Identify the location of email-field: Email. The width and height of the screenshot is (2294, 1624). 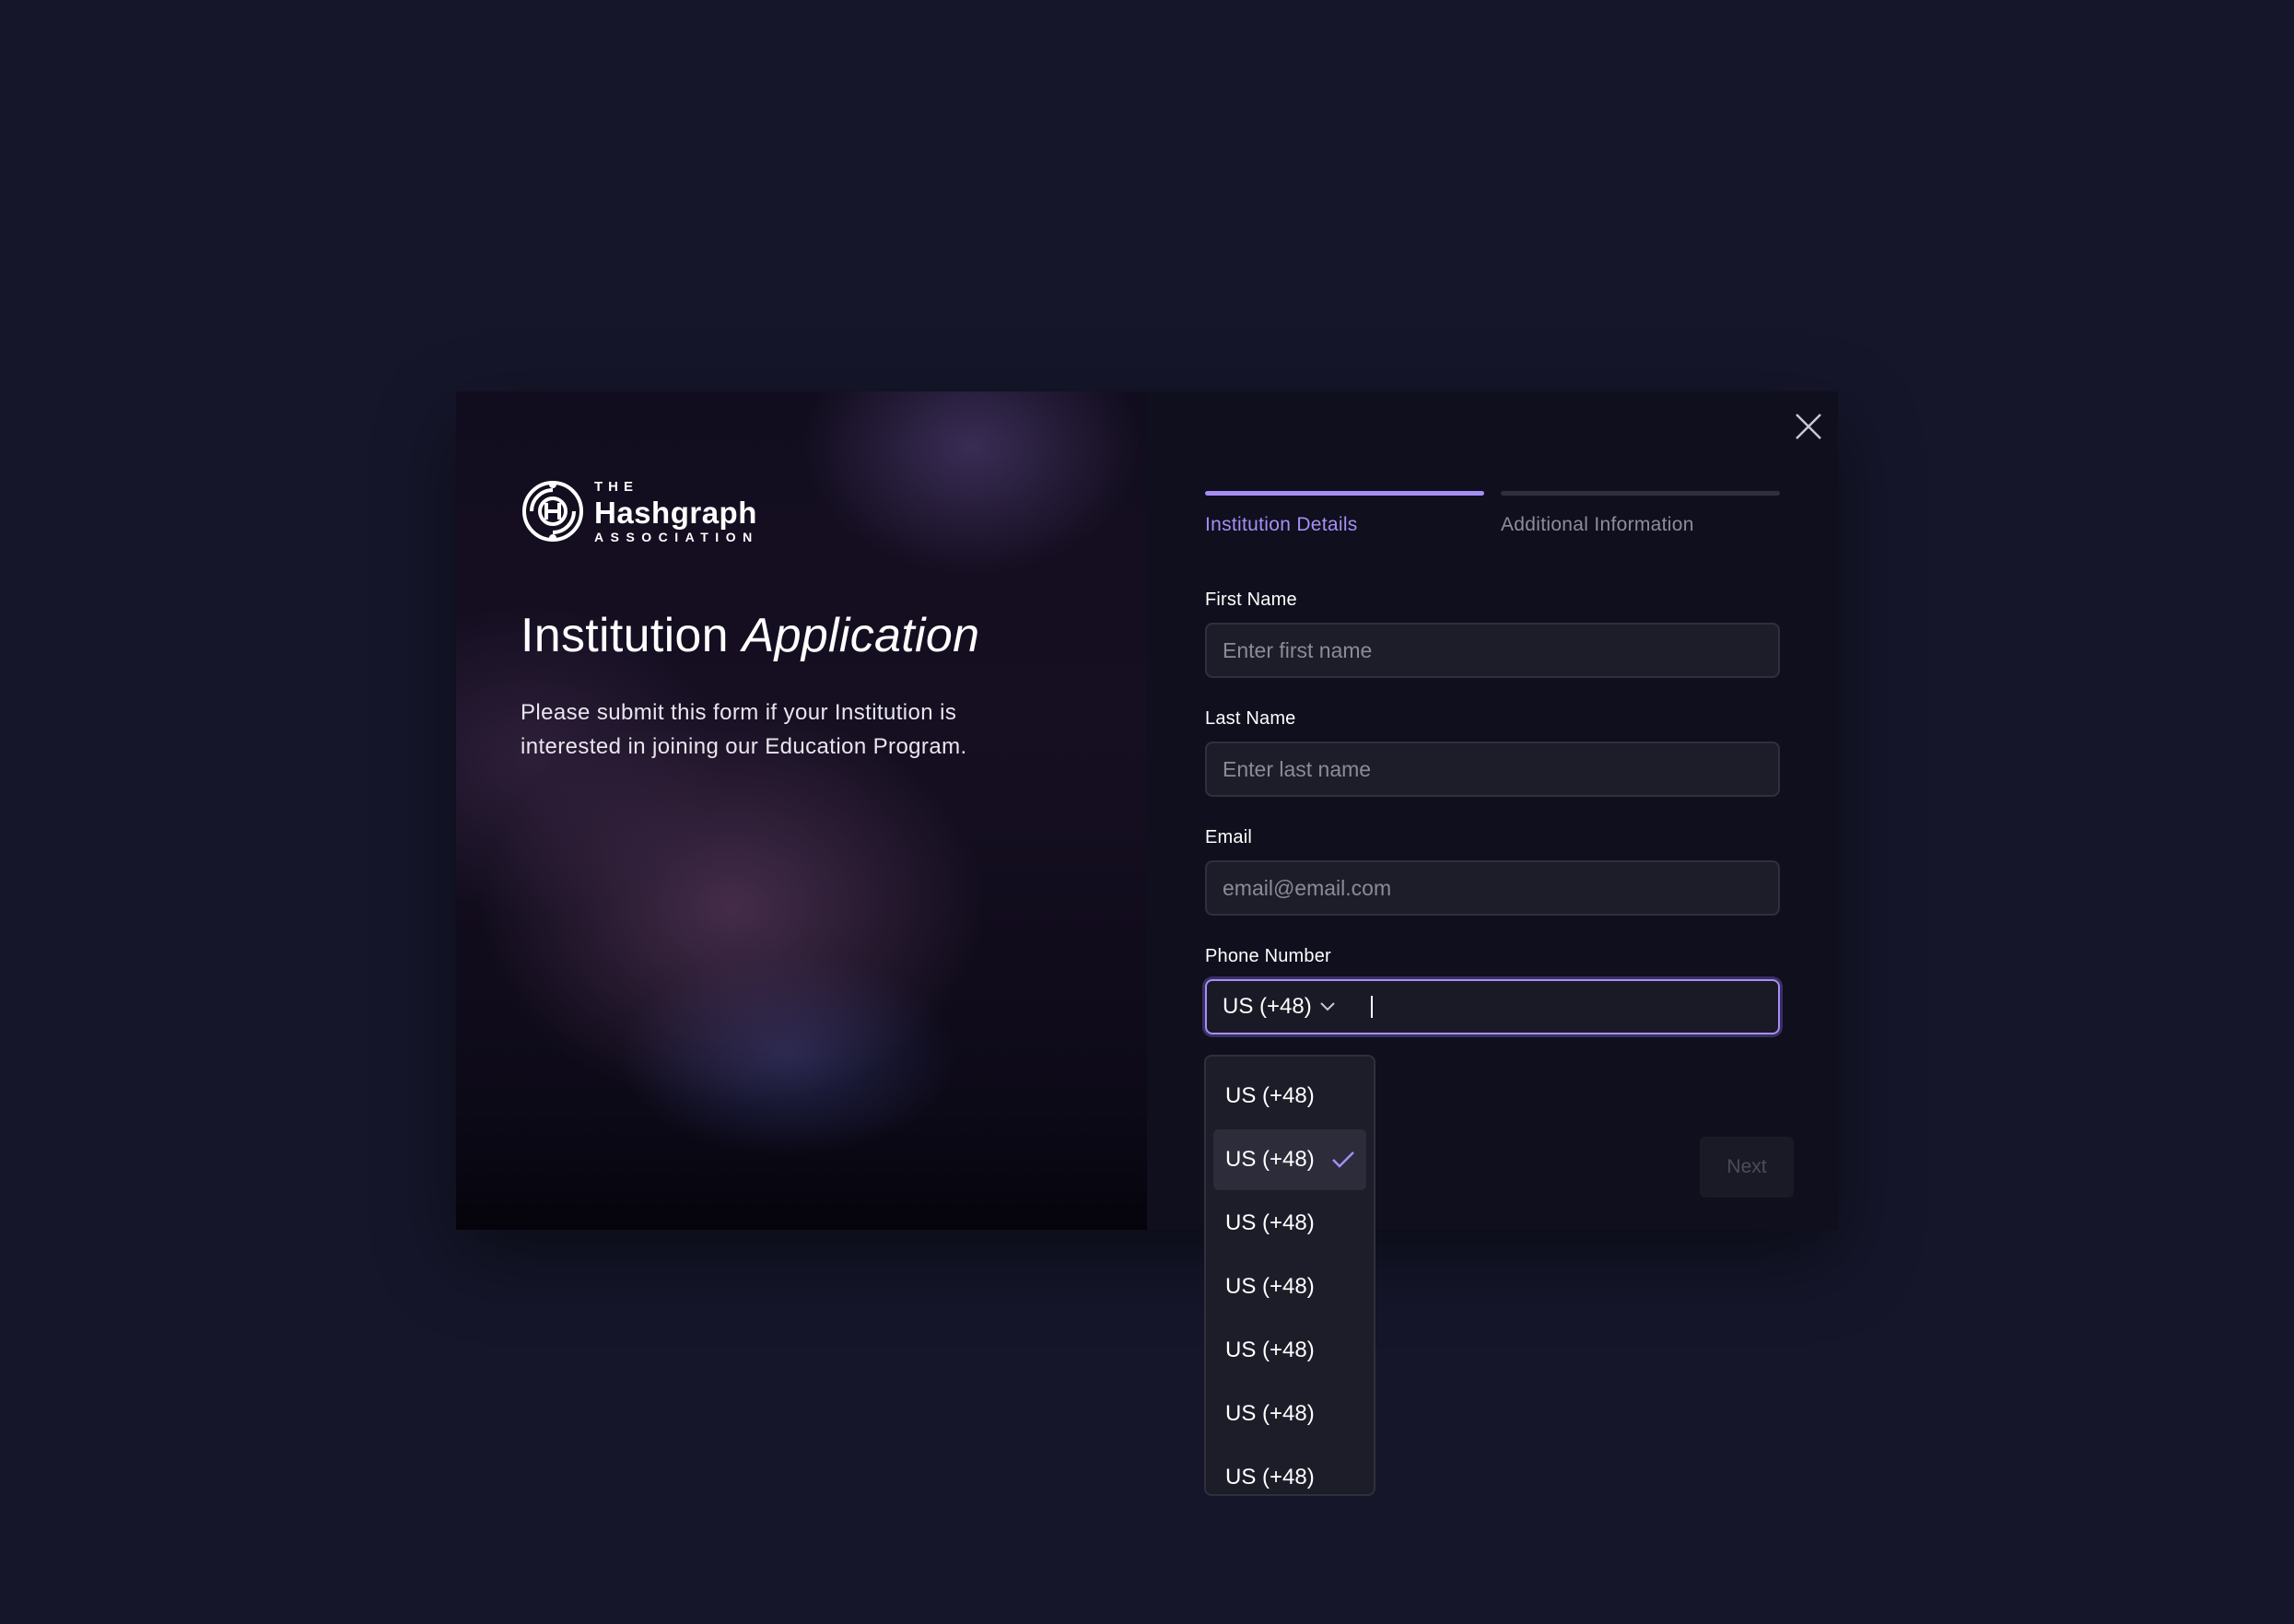
(1492, 872).